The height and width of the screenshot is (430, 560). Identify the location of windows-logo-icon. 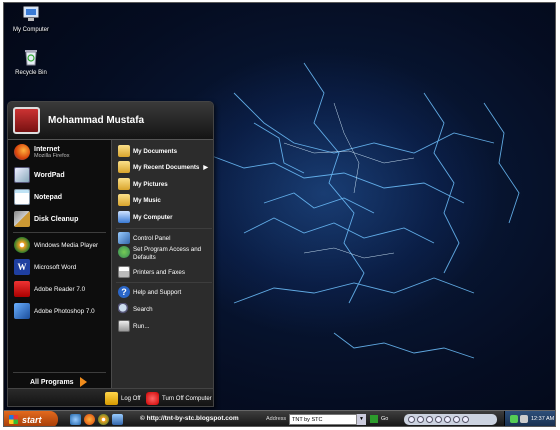
(13, 419).